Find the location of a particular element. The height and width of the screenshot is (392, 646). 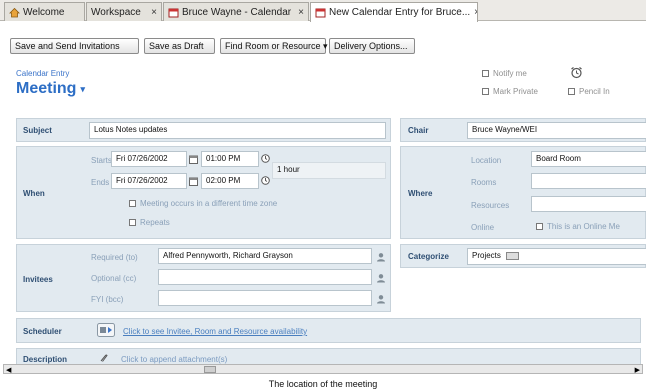

diff-timezone-label: Meeting occurs in a different time zone is located at coordinates (209, 203).